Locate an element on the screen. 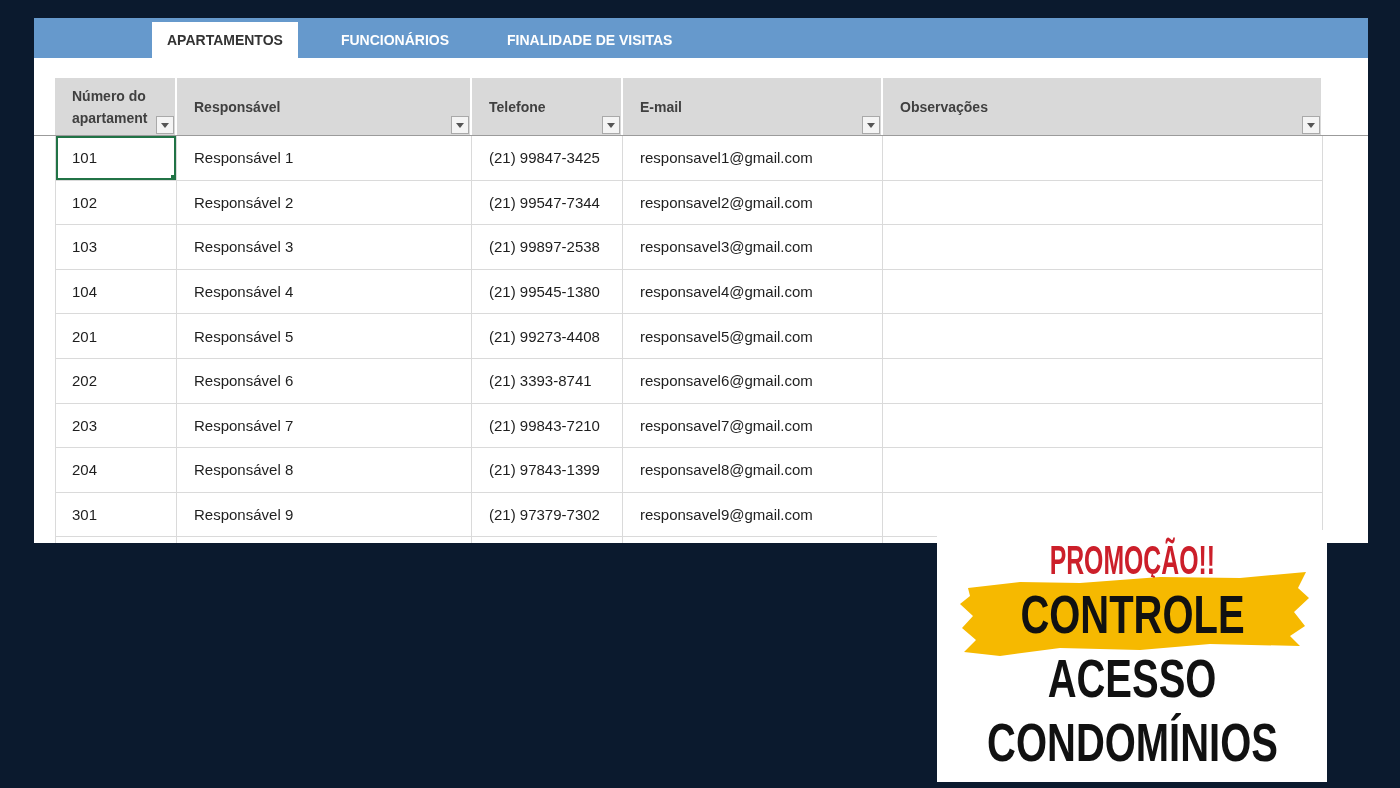 Image resolution: width=1400 pixels, height=788 pixels. table-cell: Responsável 5 is located at coordinates (324, 336).